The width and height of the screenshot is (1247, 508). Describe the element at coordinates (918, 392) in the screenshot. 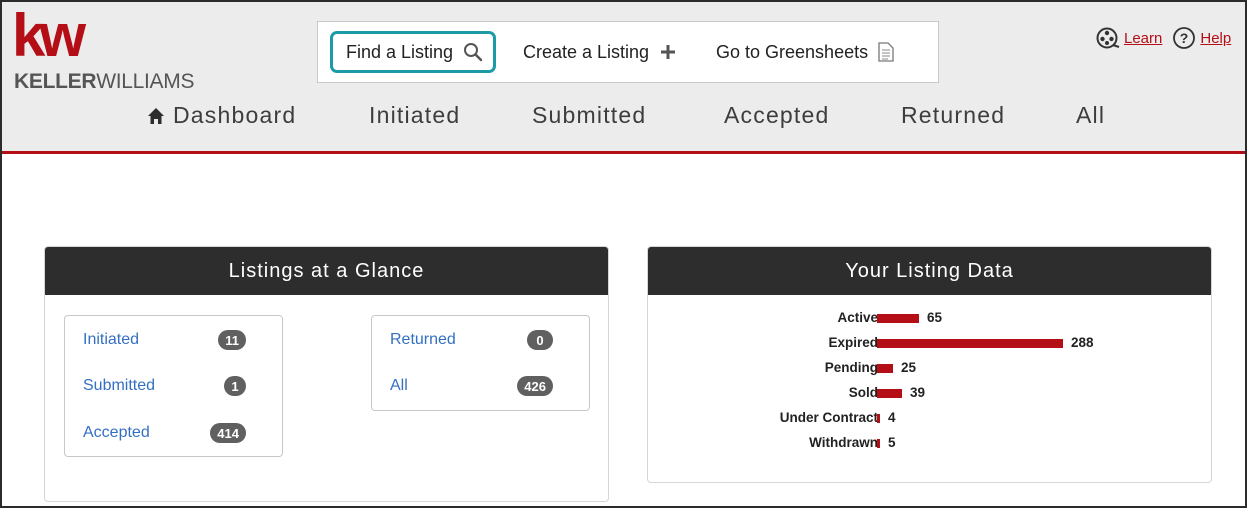

I see `bar-value-label: 39` at that location.